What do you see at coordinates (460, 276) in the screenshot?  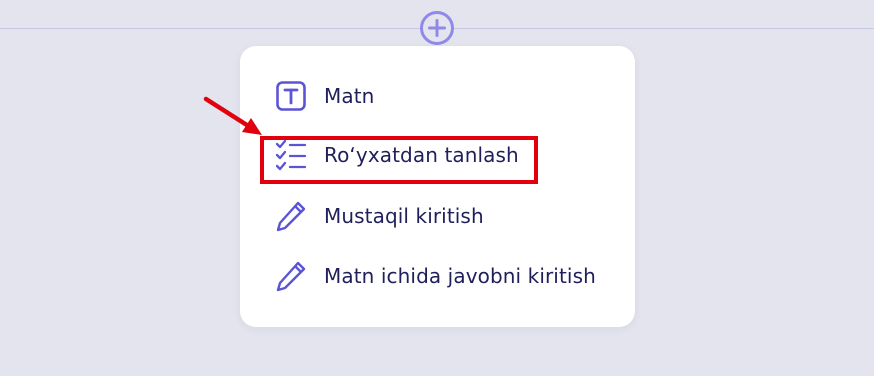 I see `menu-item-label: Matn ichida javobni kiritish` at bounding box center [460, 276].